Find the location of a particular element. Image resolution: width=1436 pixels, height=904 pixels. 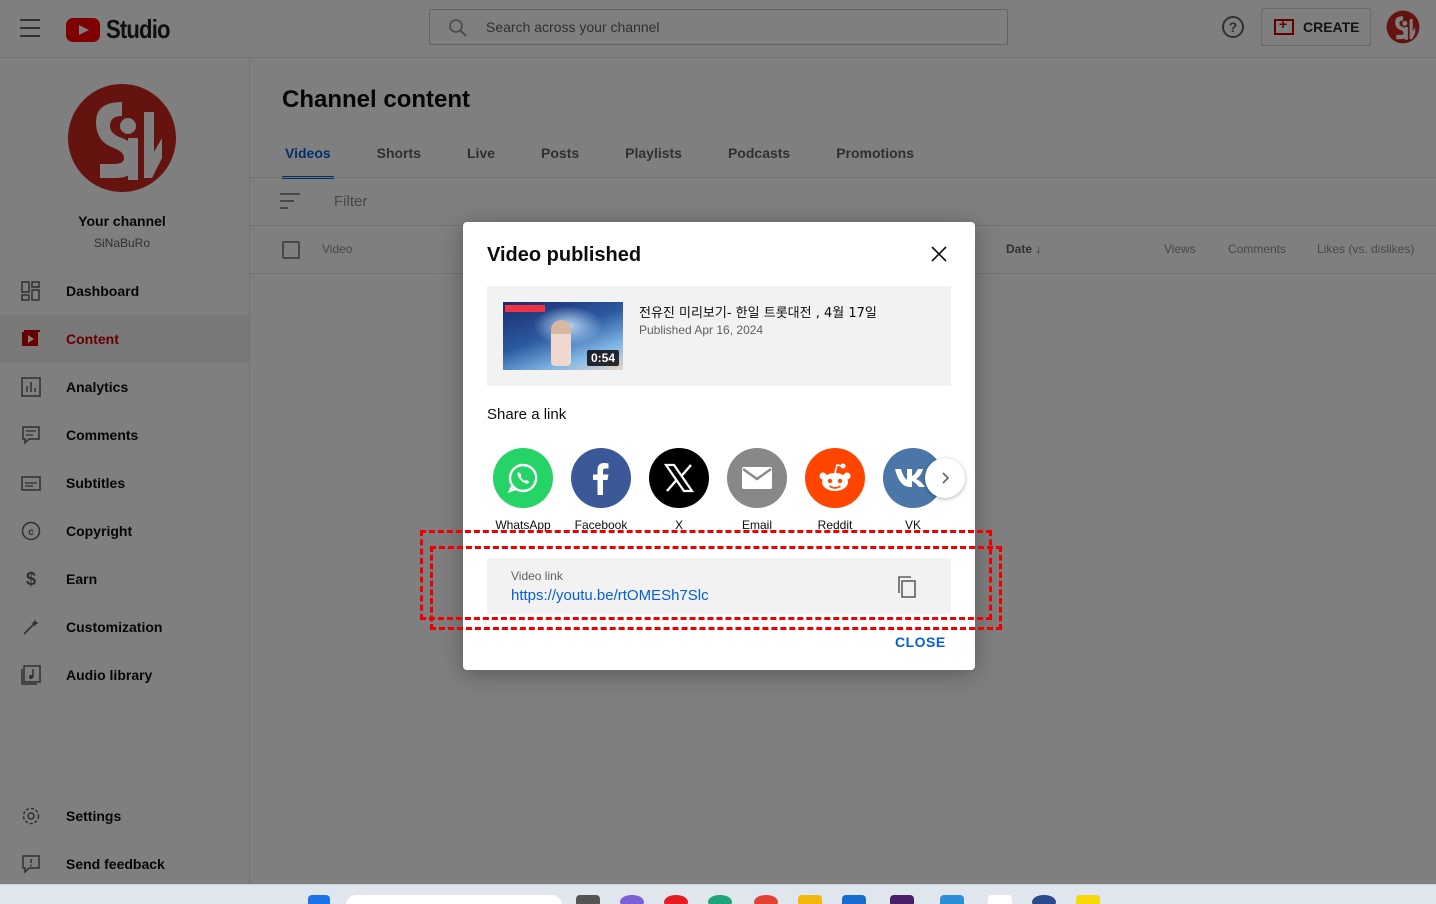

share-targets: WhatsApp Facebook X Email Reddit VK is located at coordinates (721, 490).